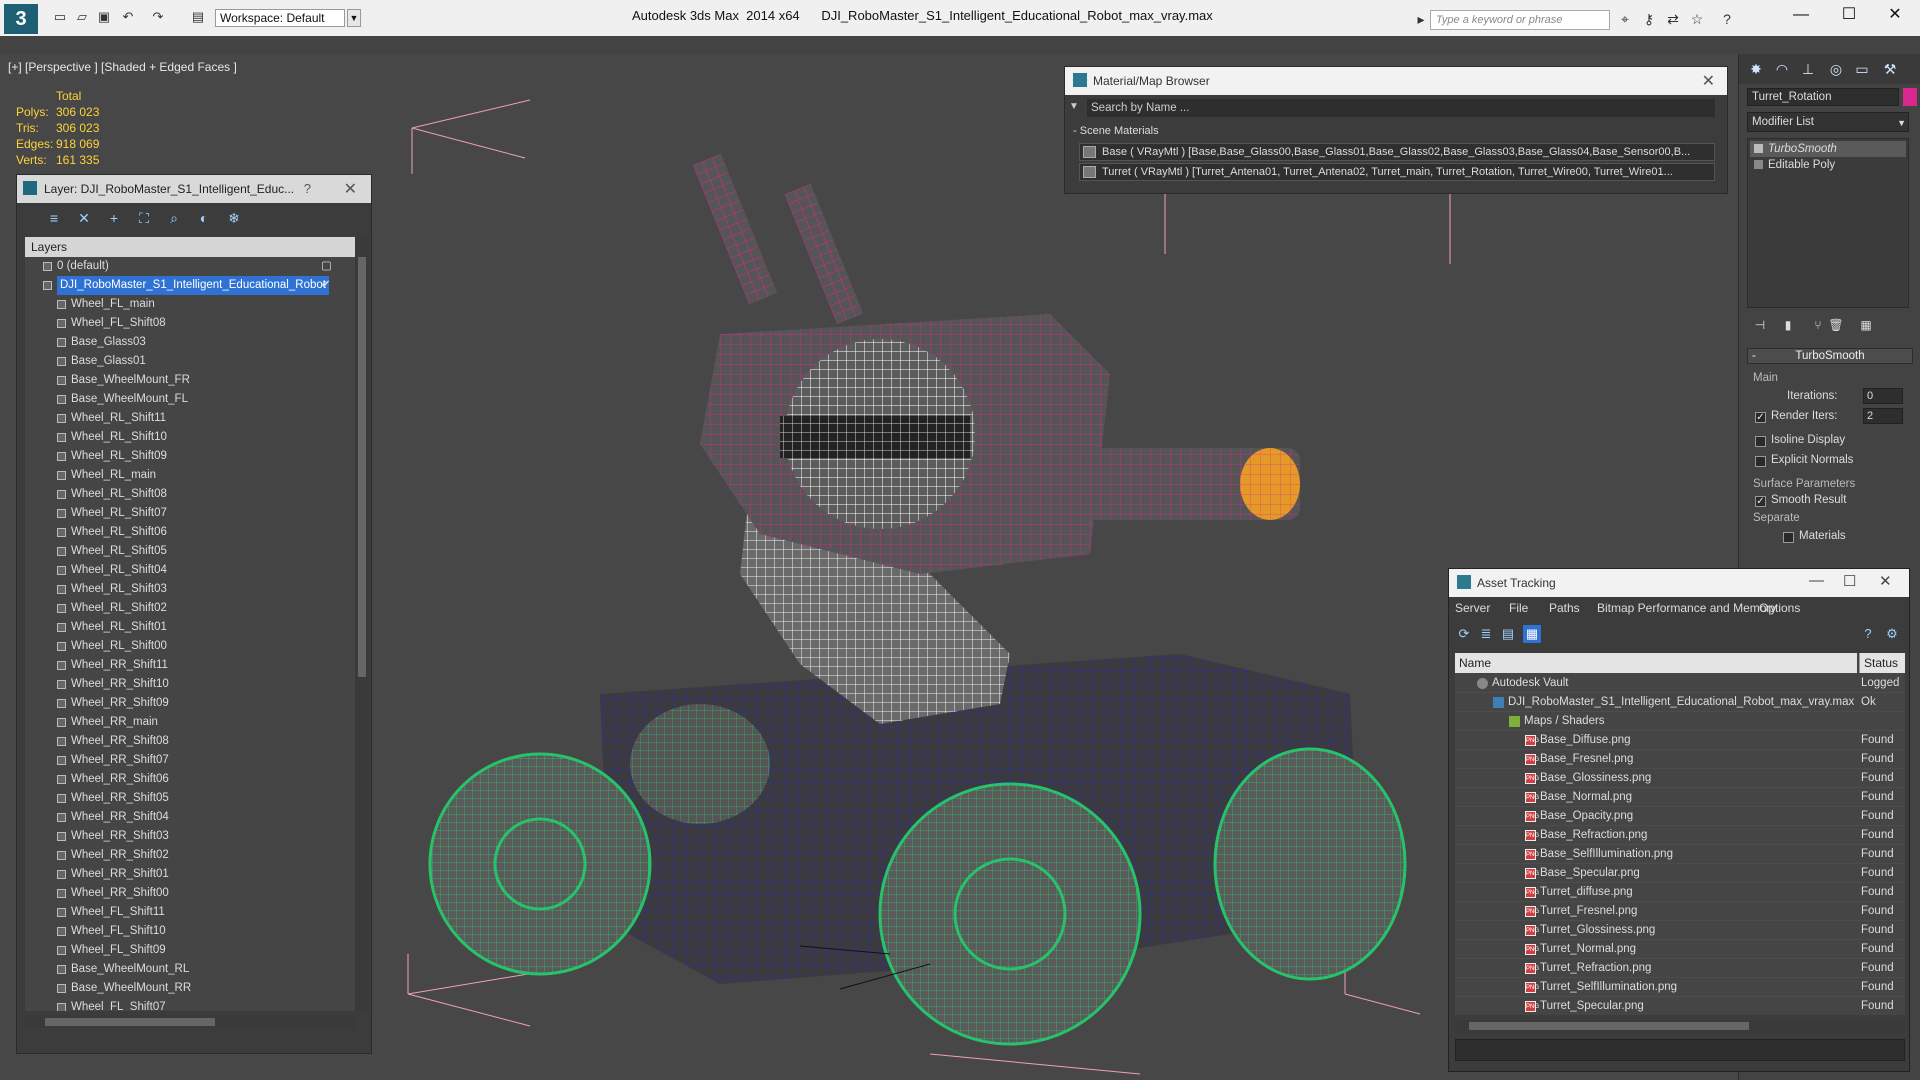 This screenshot has height=1080, width=1920. What do you see at coordinates (1680, 740) in the screenshot?
I see `asset-row: PNG Base_Diffuse.png Found` at bounding box center [1680, 740].